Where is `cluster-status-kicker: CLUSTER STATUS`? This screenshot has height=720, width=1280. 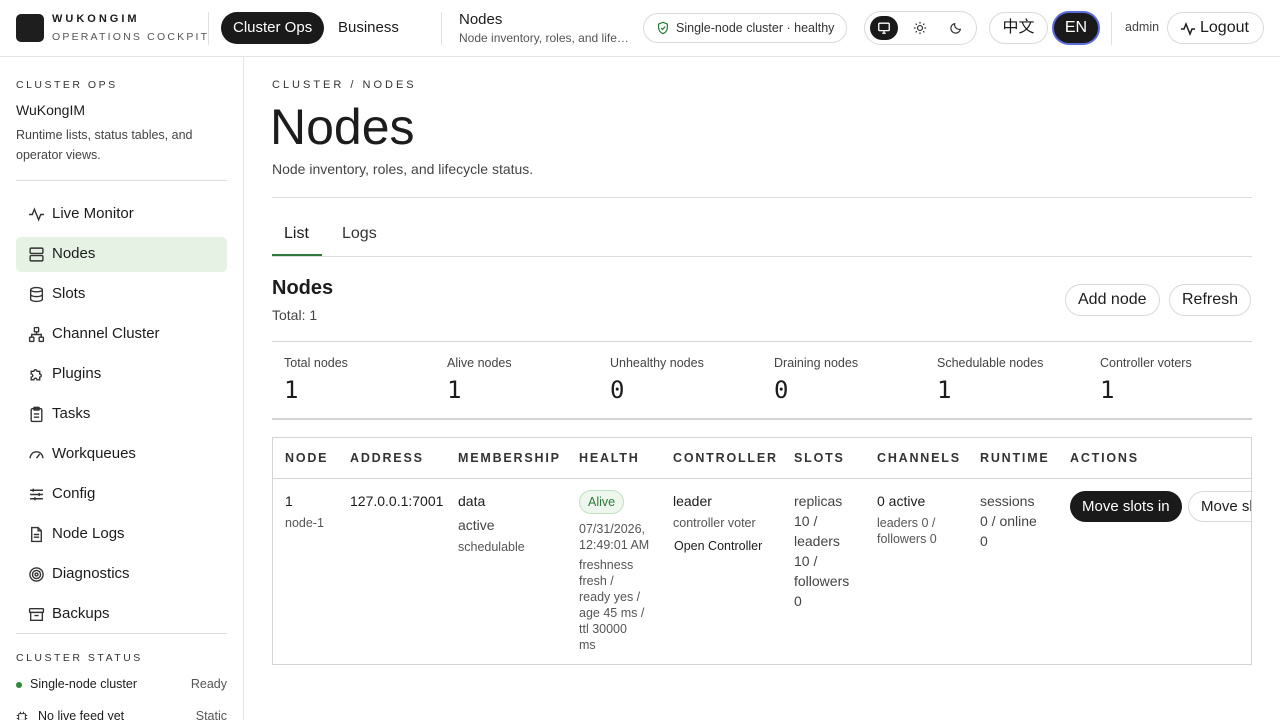
cluster-status-kicker: CLUSTER STATUS is located at coordinates (79, 658).